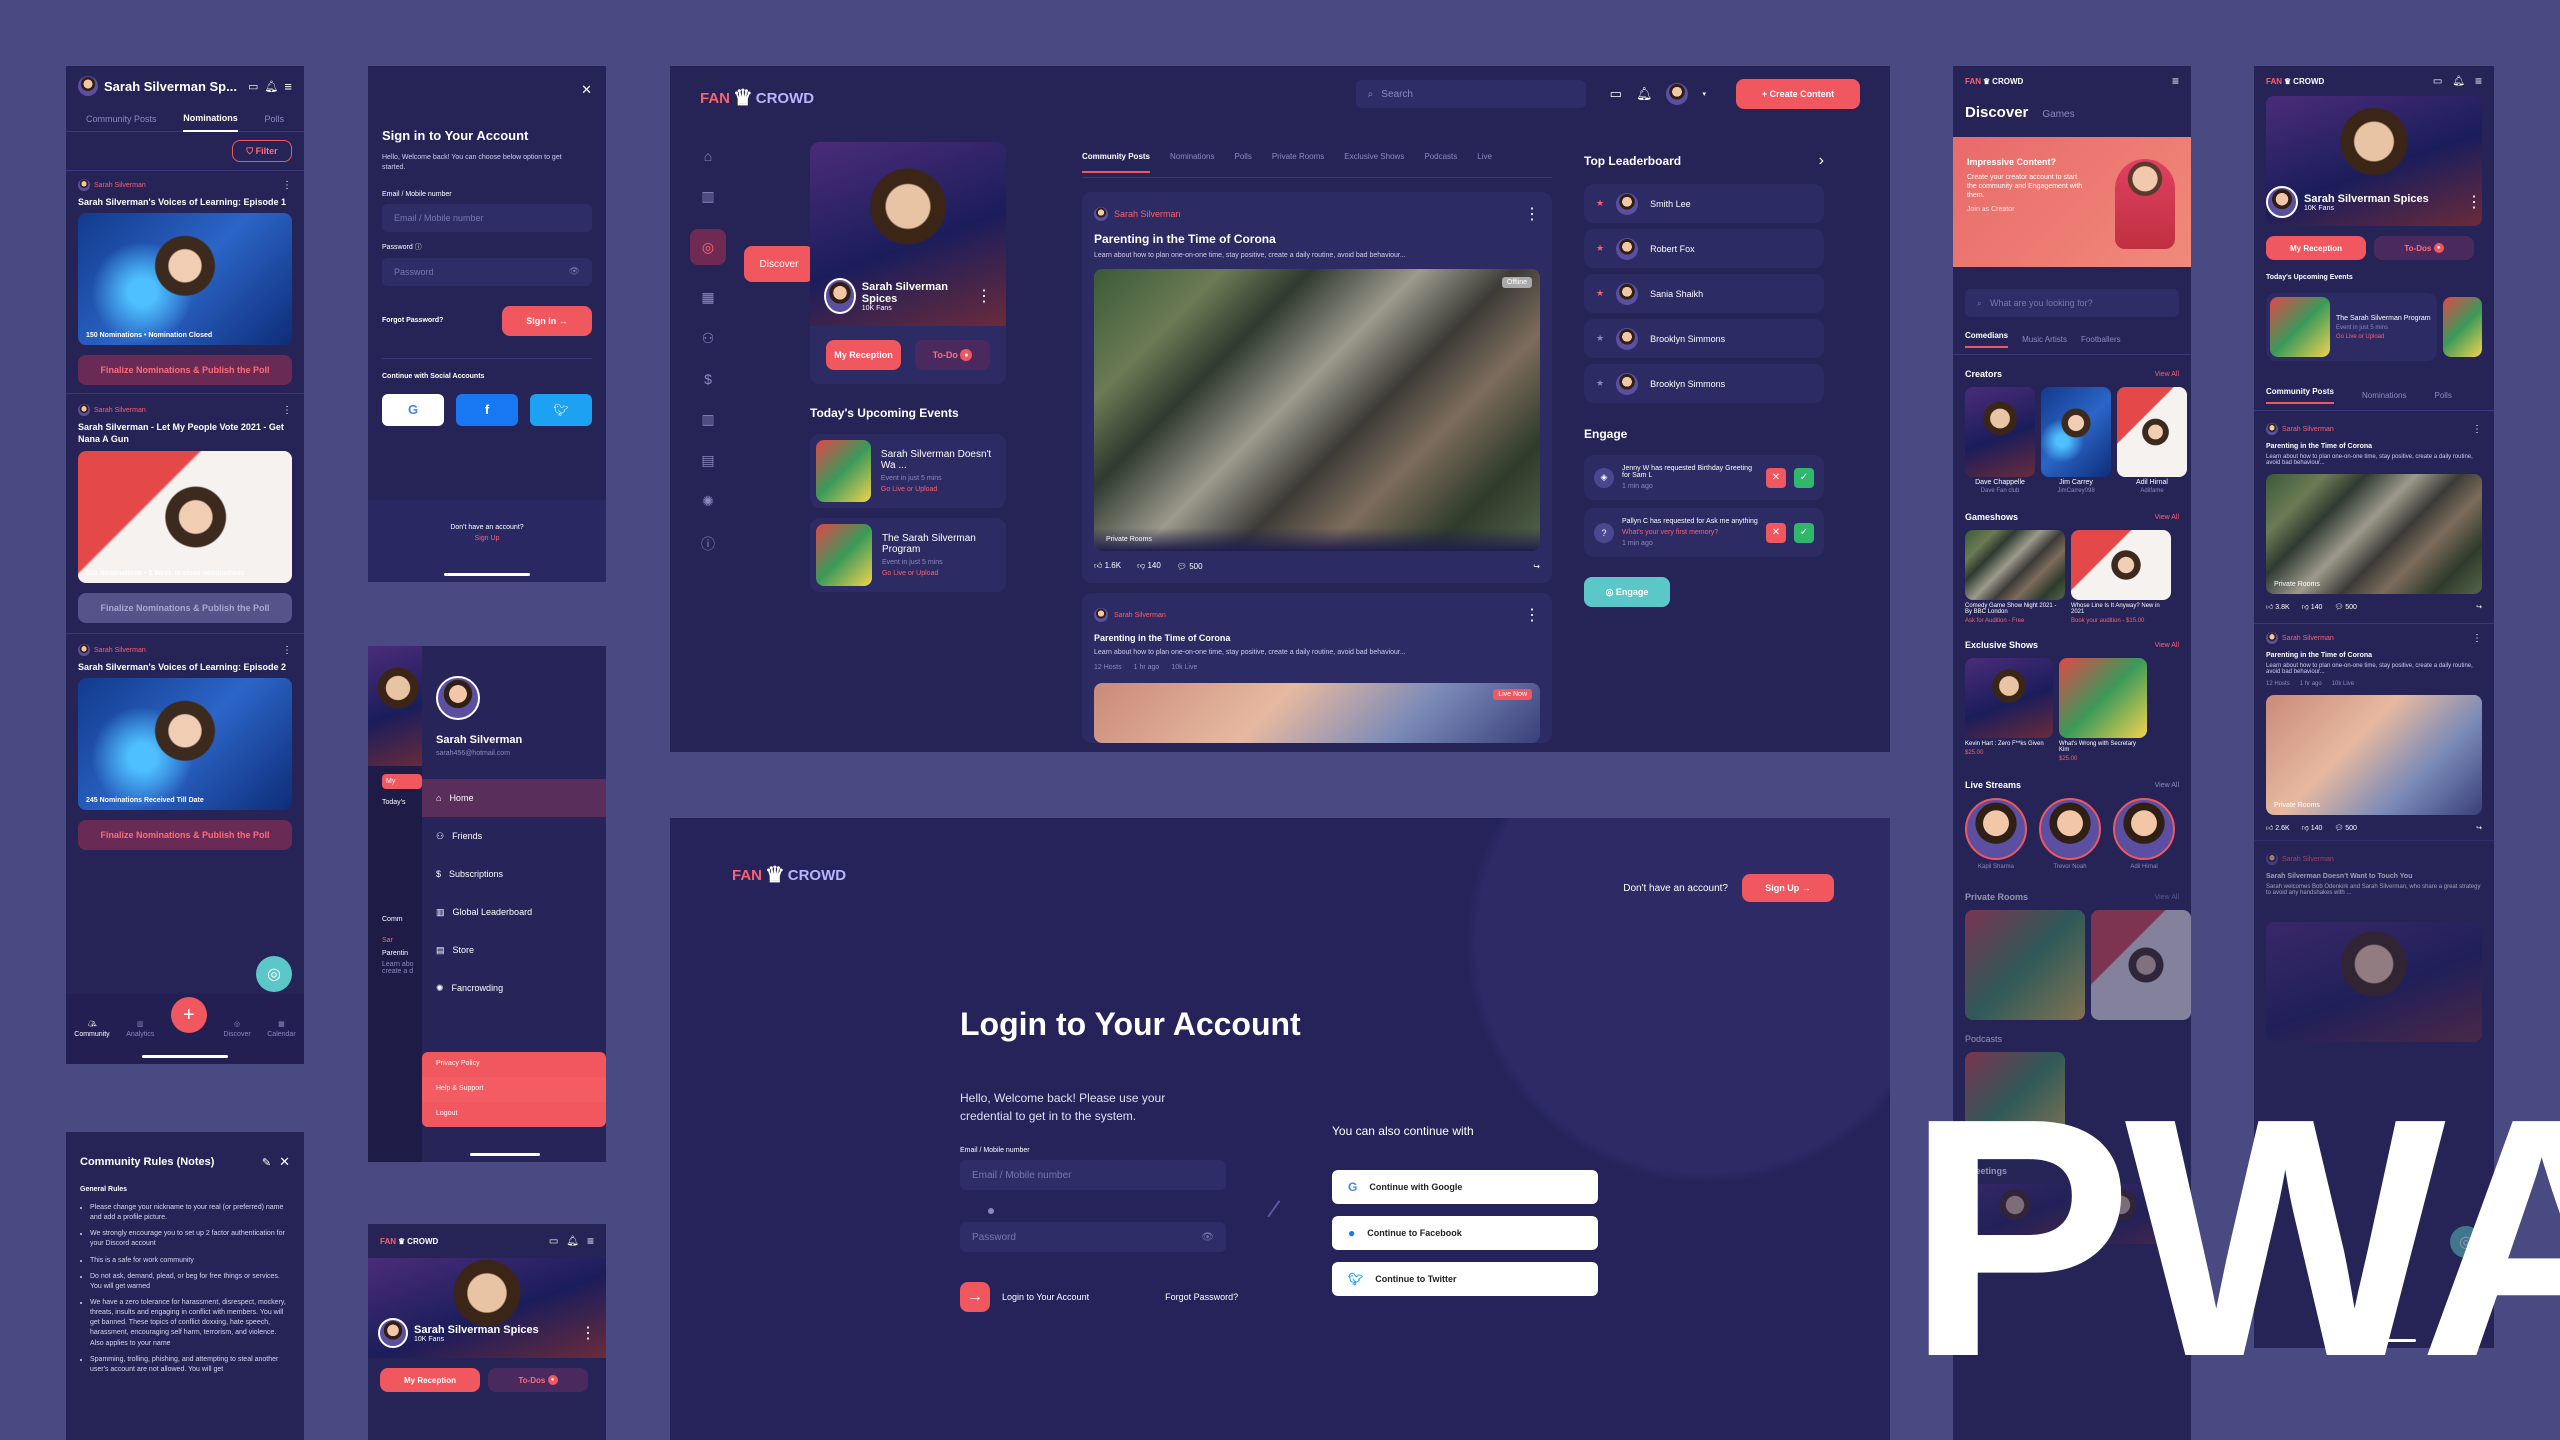 The image size is (2560, 1440). What do you see at coordinates (574, 271) in the screenshot?
I see `eye-icon: 👁︎` at bounding box center [574, 271].